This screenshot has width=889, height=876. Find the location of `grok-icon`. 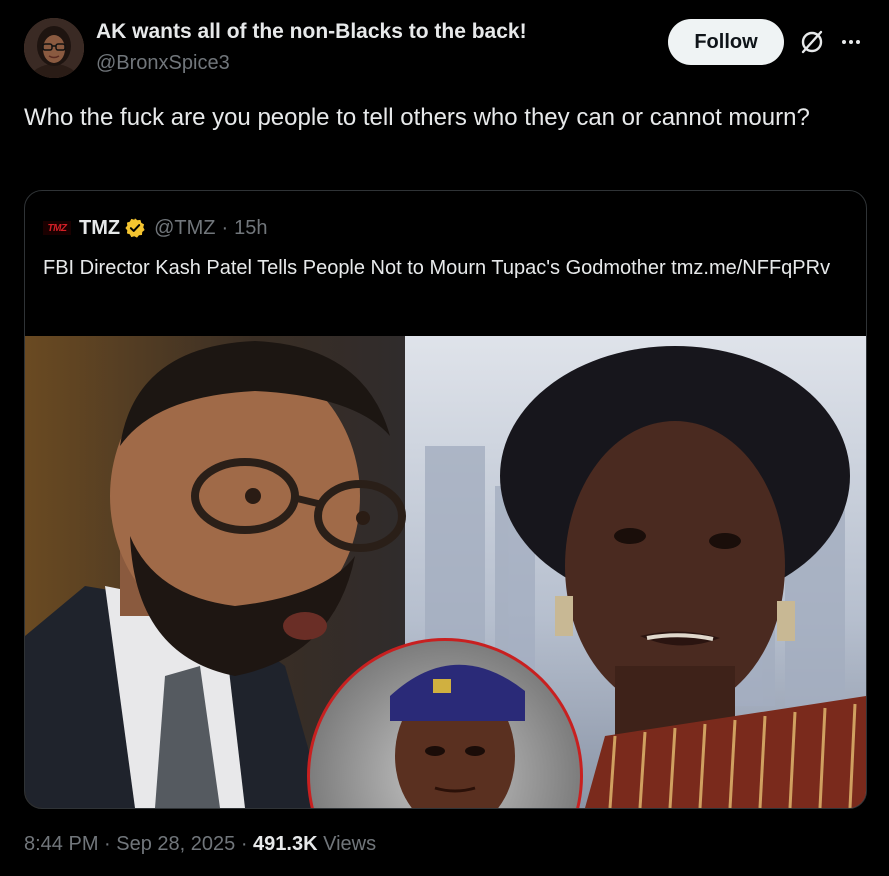

grok-icon is located at coordinates (812, 42).